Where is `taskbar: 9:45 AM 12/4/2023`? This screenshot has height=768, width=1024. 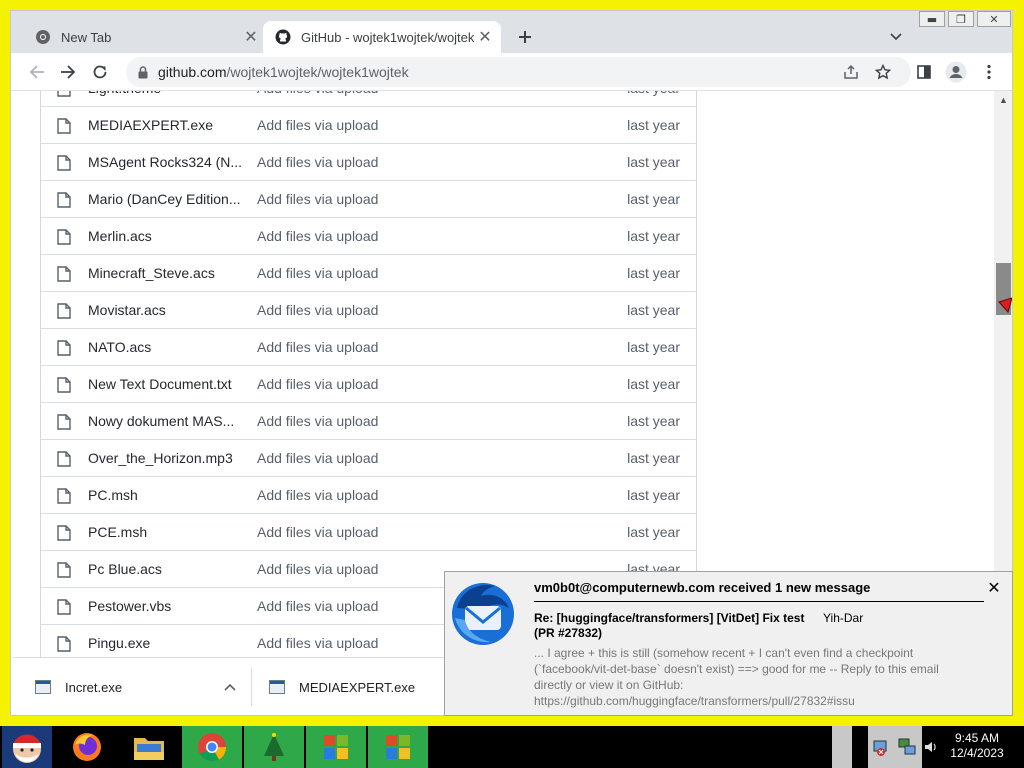 taskbar: 9:45 AM 12/4/2023 is located at coordinates (512, 747).